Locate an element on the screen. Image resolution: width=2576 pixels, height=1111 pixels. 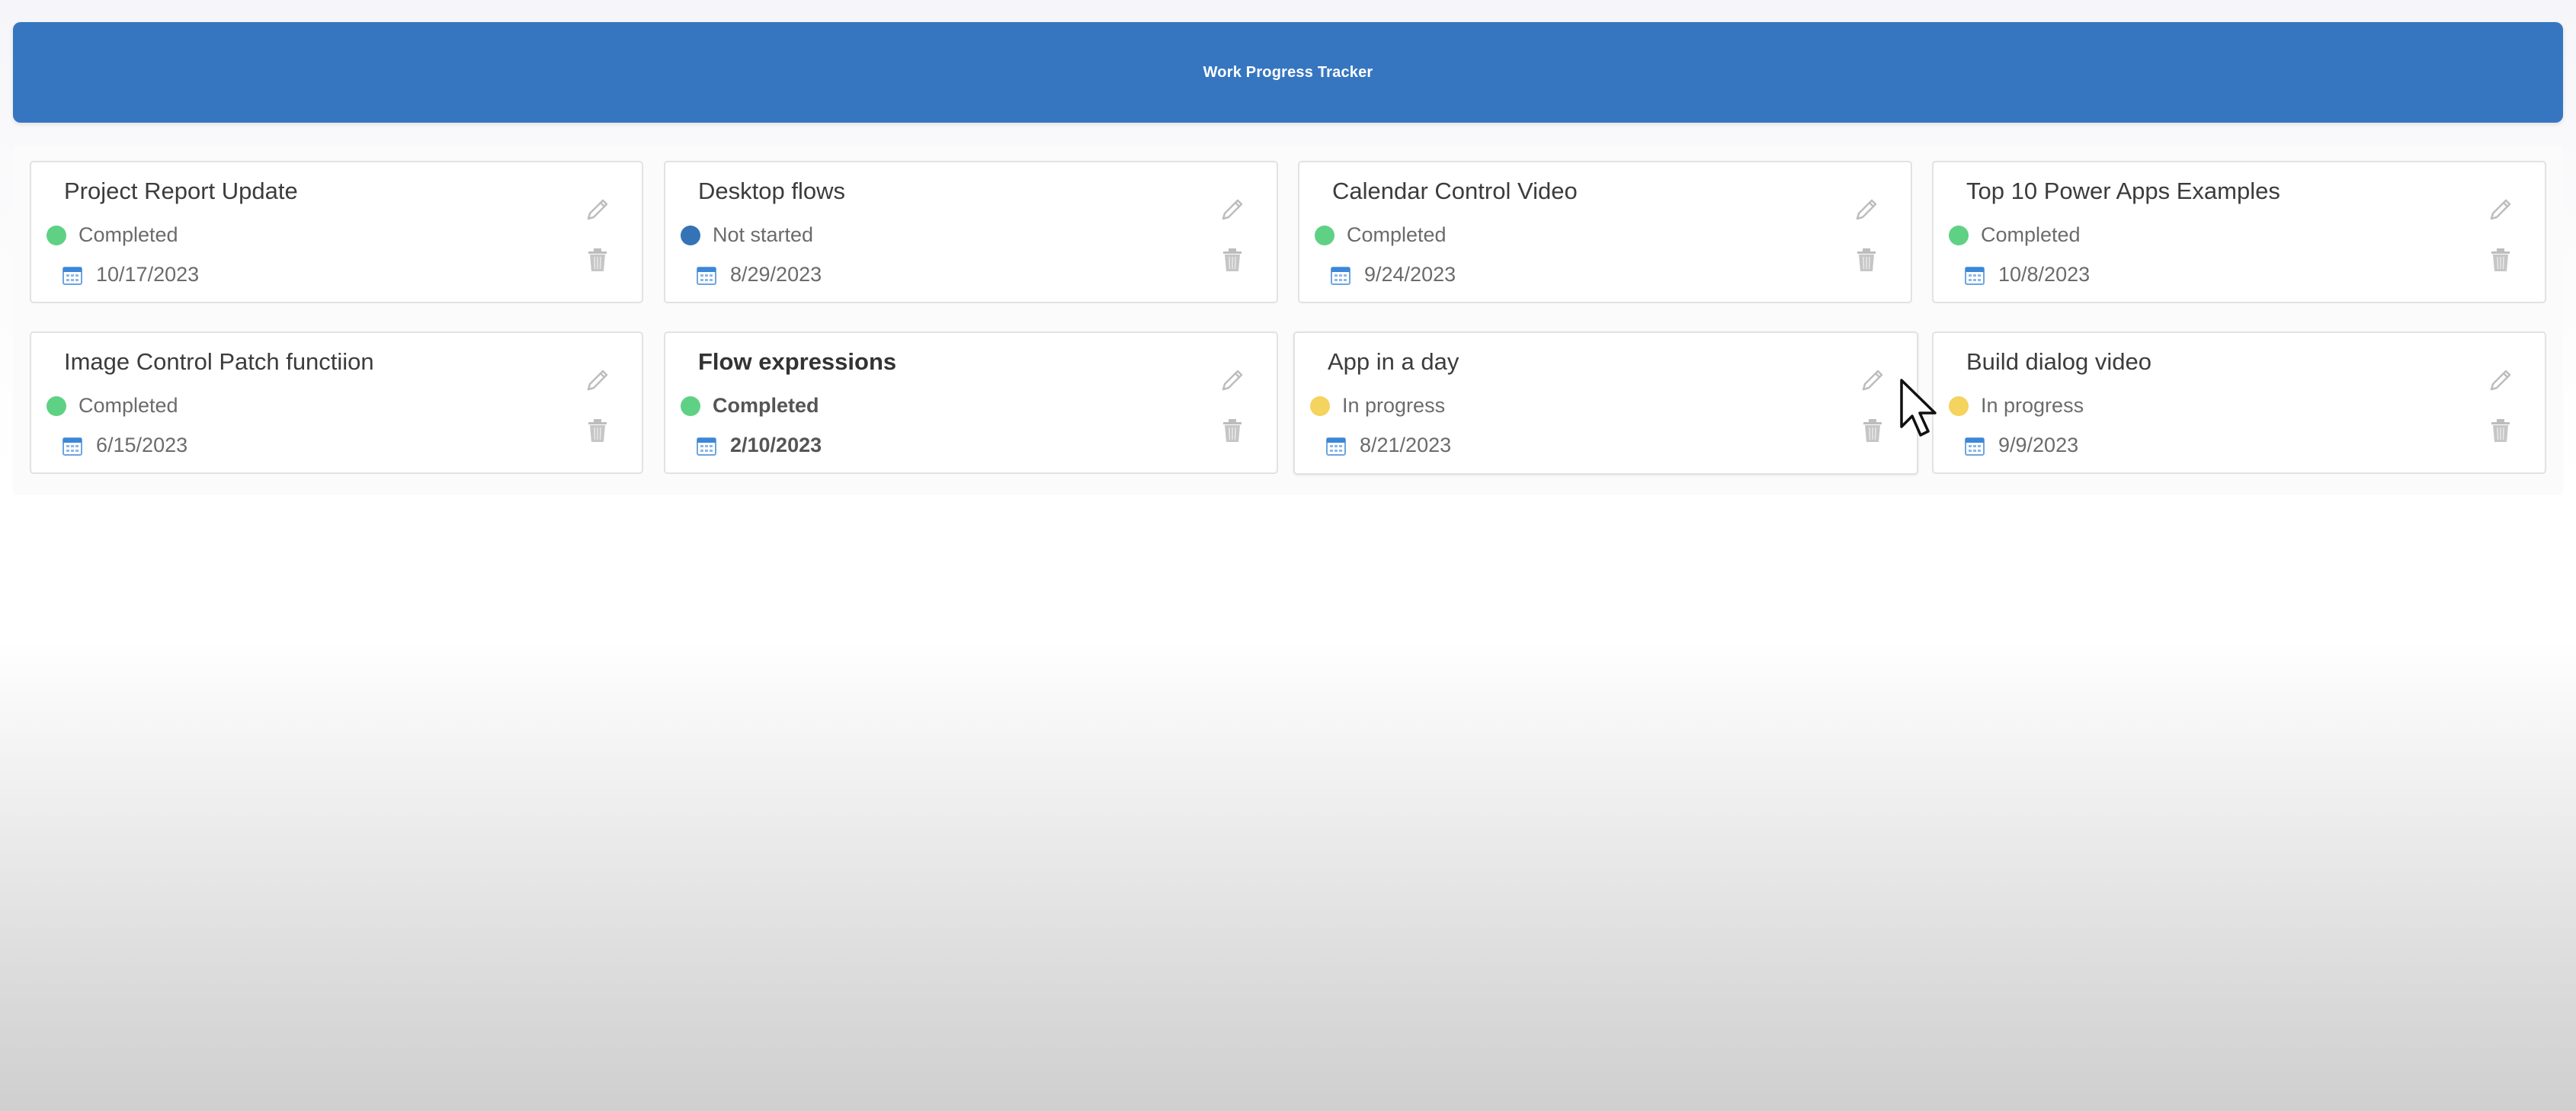
task-status: Not started is located at coordinates (747, 235).